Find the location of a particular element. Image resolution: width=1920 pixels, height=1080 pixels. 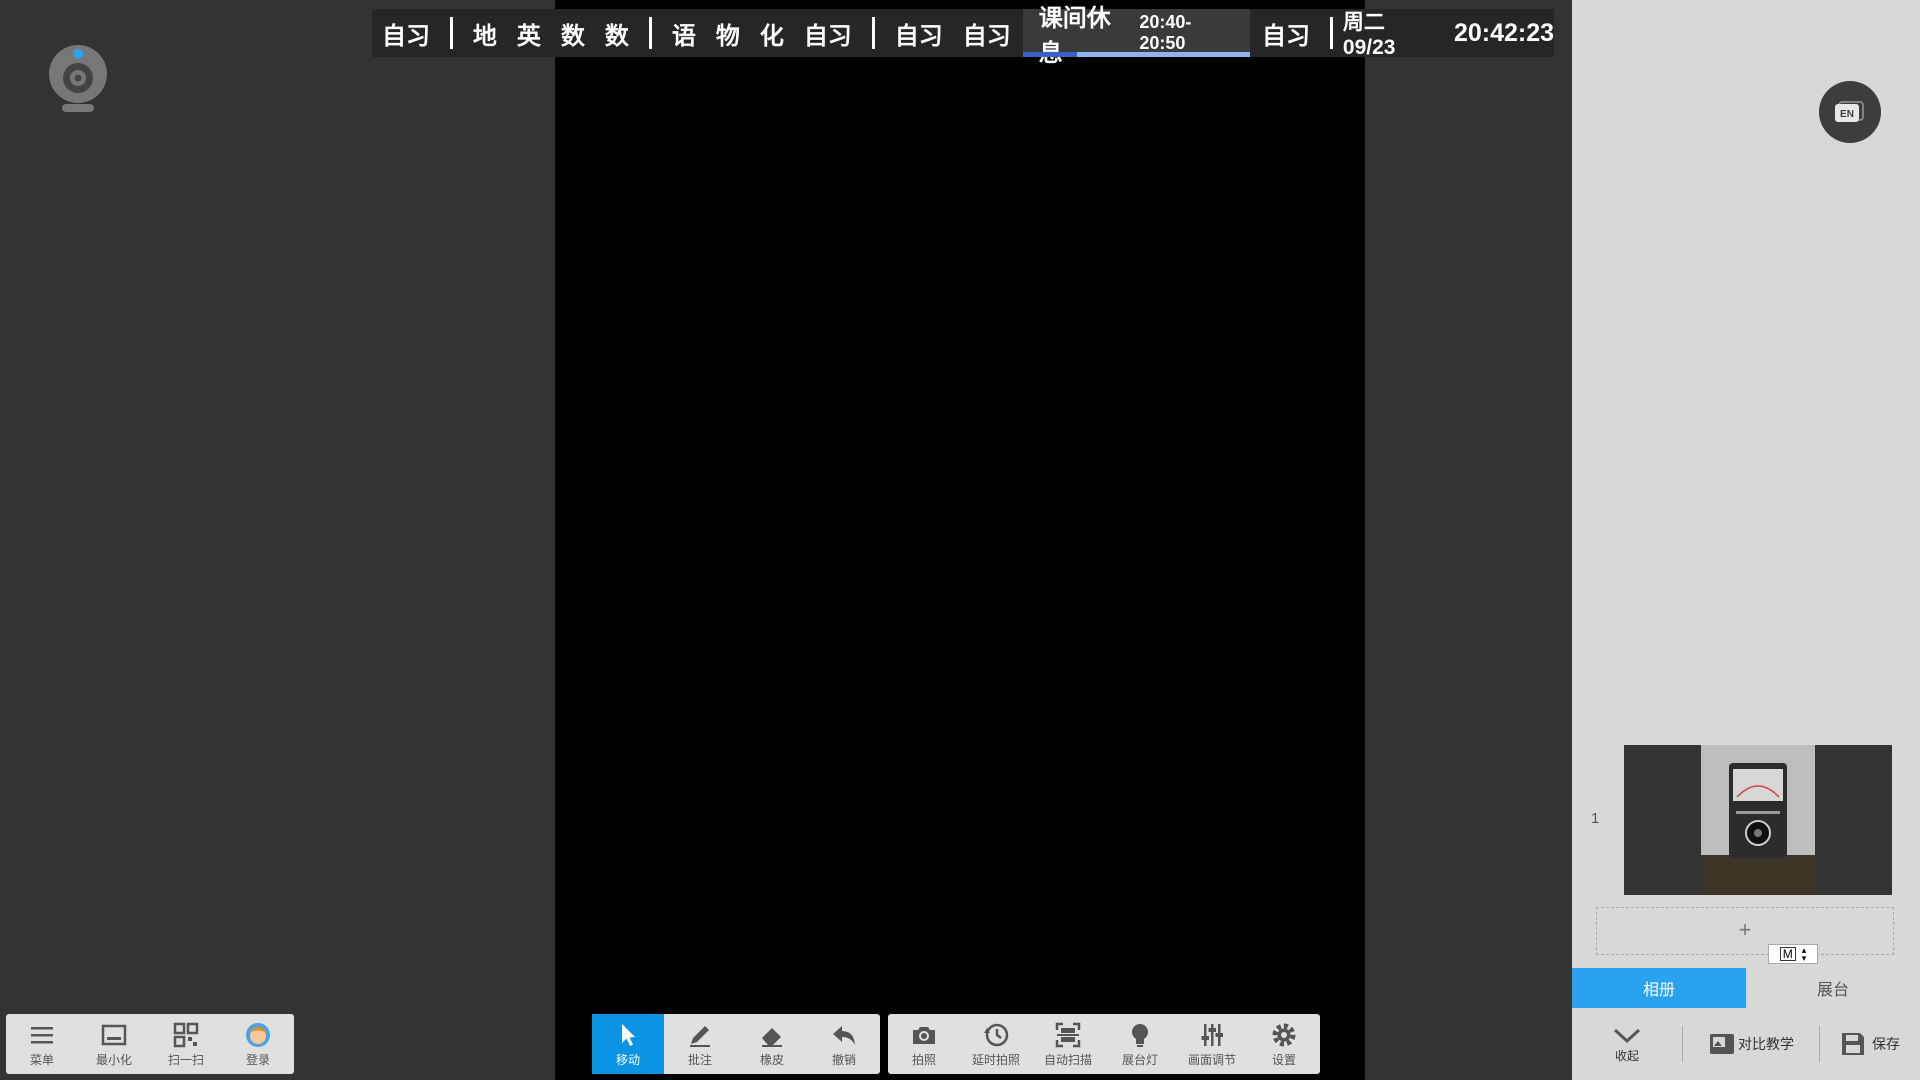

mode-select: M ▴ ▾ is located at coordinates (1793, 954).